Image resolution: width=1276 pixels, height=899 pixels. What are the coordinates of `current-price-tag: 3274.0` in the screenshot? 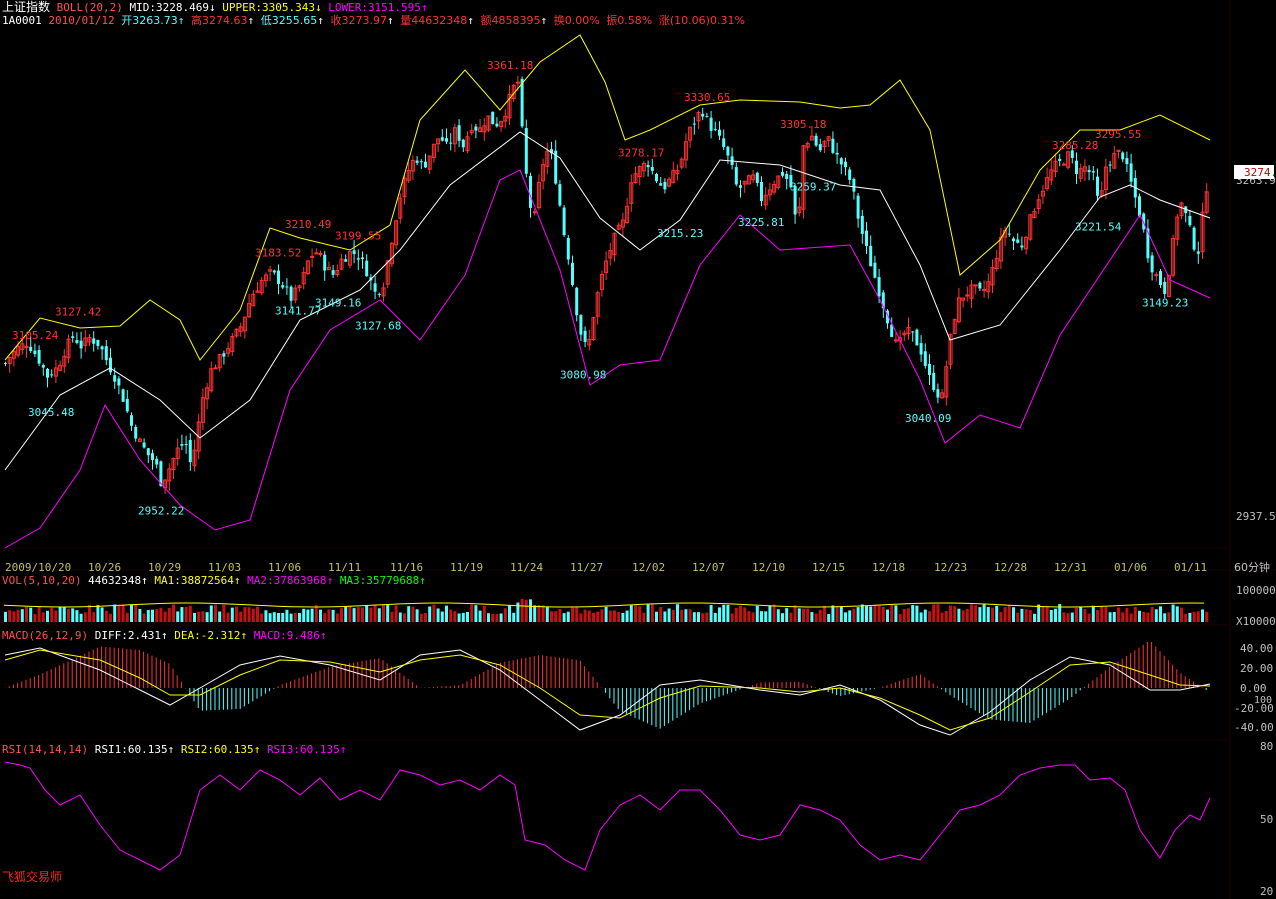 It's located at (1255, 172).